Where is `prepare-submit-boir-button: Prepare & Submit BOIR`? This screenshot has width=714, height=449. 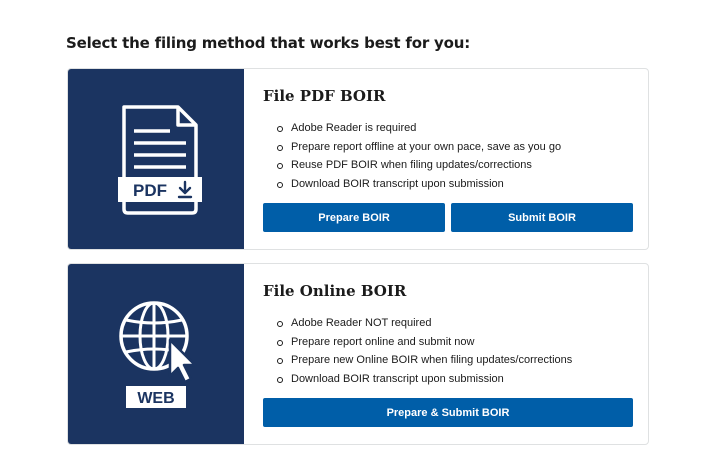 prepare-submit-boir-button: Prepare & Submit BOIR is located at coordinates (448, 412).